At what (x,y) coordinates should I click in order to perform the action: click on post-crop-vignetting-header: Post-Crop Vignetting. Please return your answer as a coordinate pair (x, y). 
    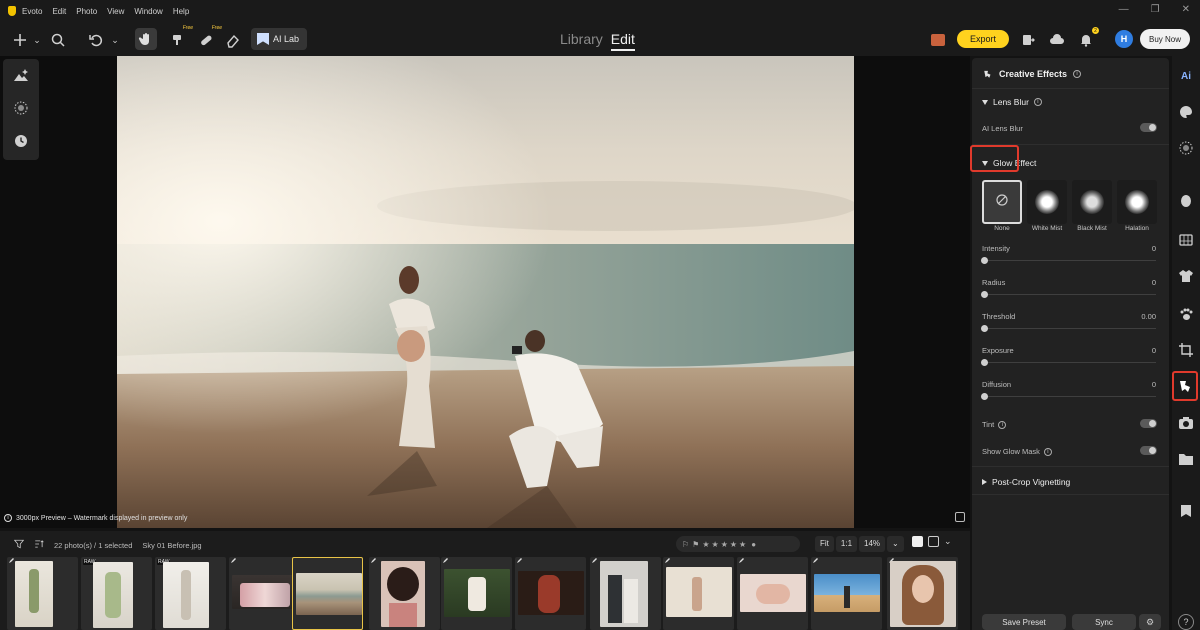
    Looking at the image, I should click on (1026, 482).